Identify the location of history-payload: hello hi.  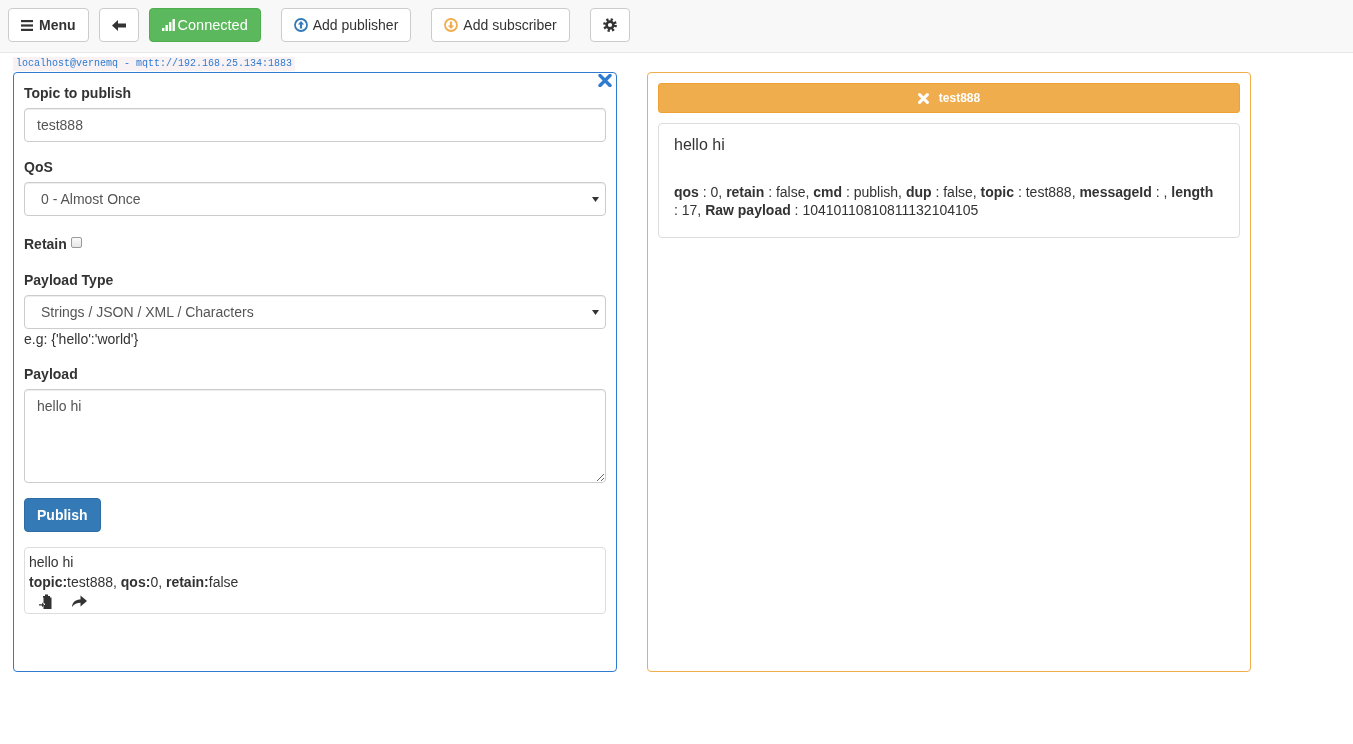
(52, 562).